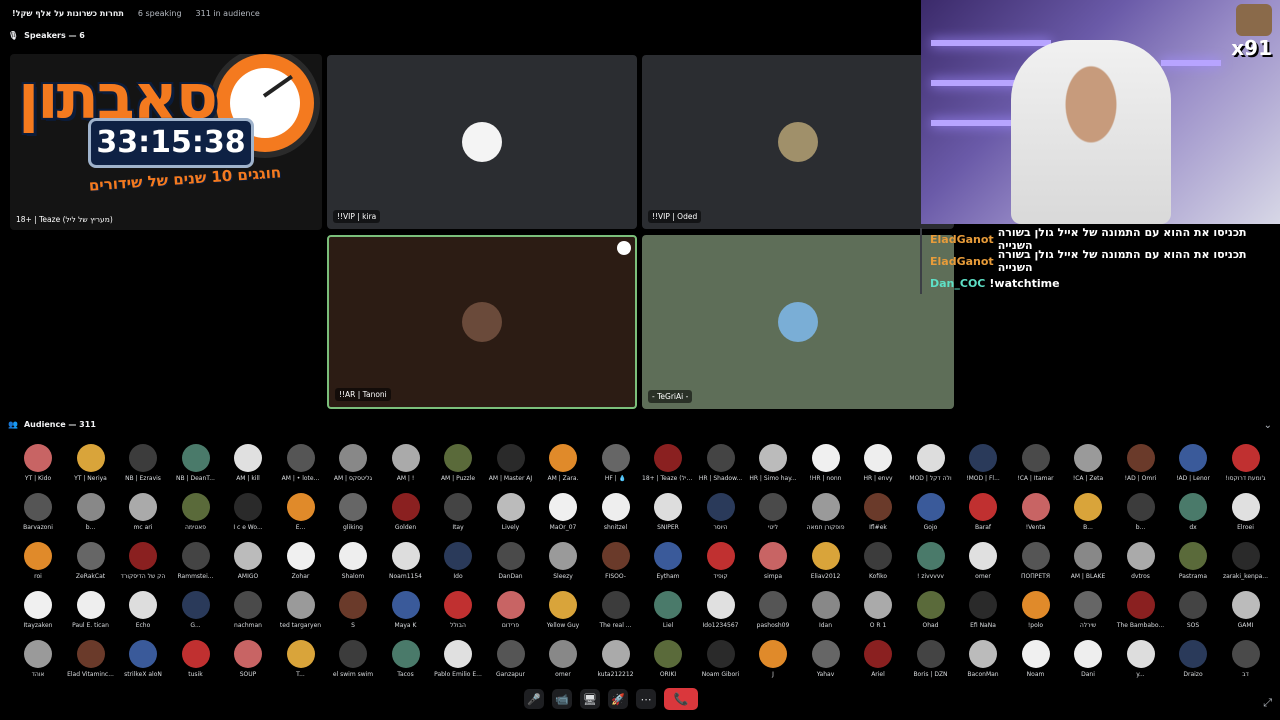 Image resolution: width=1280 pixels, height=720 pixels. What do you see at coordinates (826, 610) in the screenshot?
I see `audience-member: Idan` at bounding box center [826, 610].